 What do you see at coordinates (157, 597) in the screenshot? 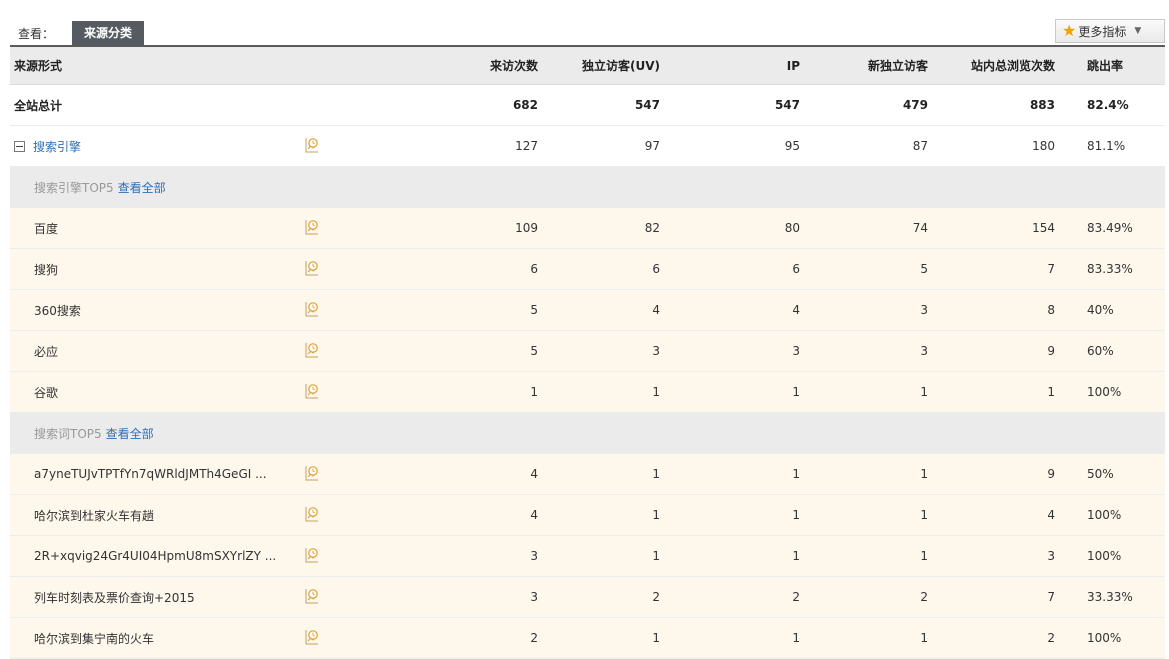
I see `keyword-name: 列车时刻表及票价查询+2015` at bounding box center [157, 597].